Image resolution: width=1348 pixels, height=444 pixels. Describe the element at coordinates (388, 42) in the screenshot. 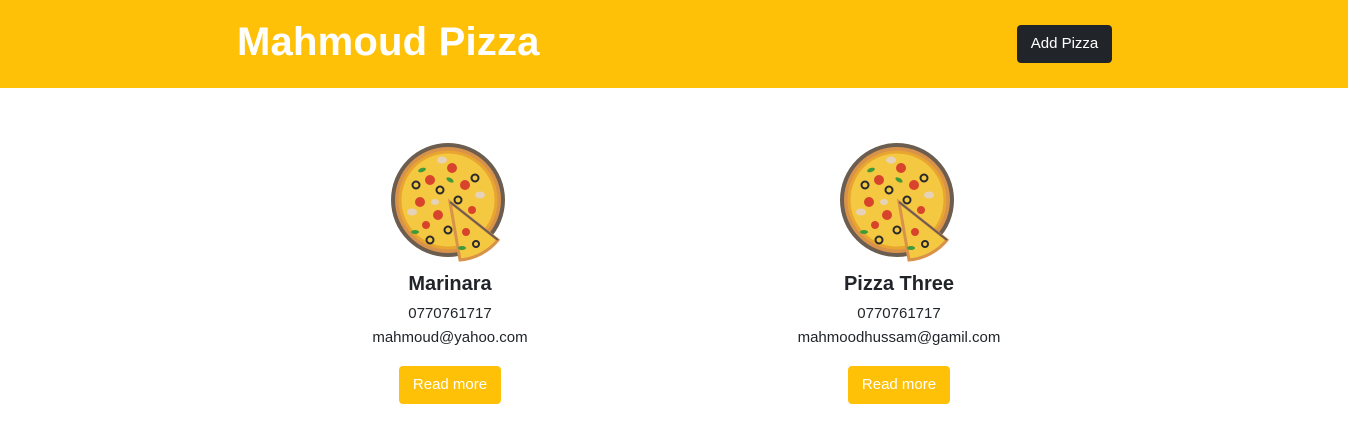

I see `brand-title: Mahmoud Pizza` at that location.